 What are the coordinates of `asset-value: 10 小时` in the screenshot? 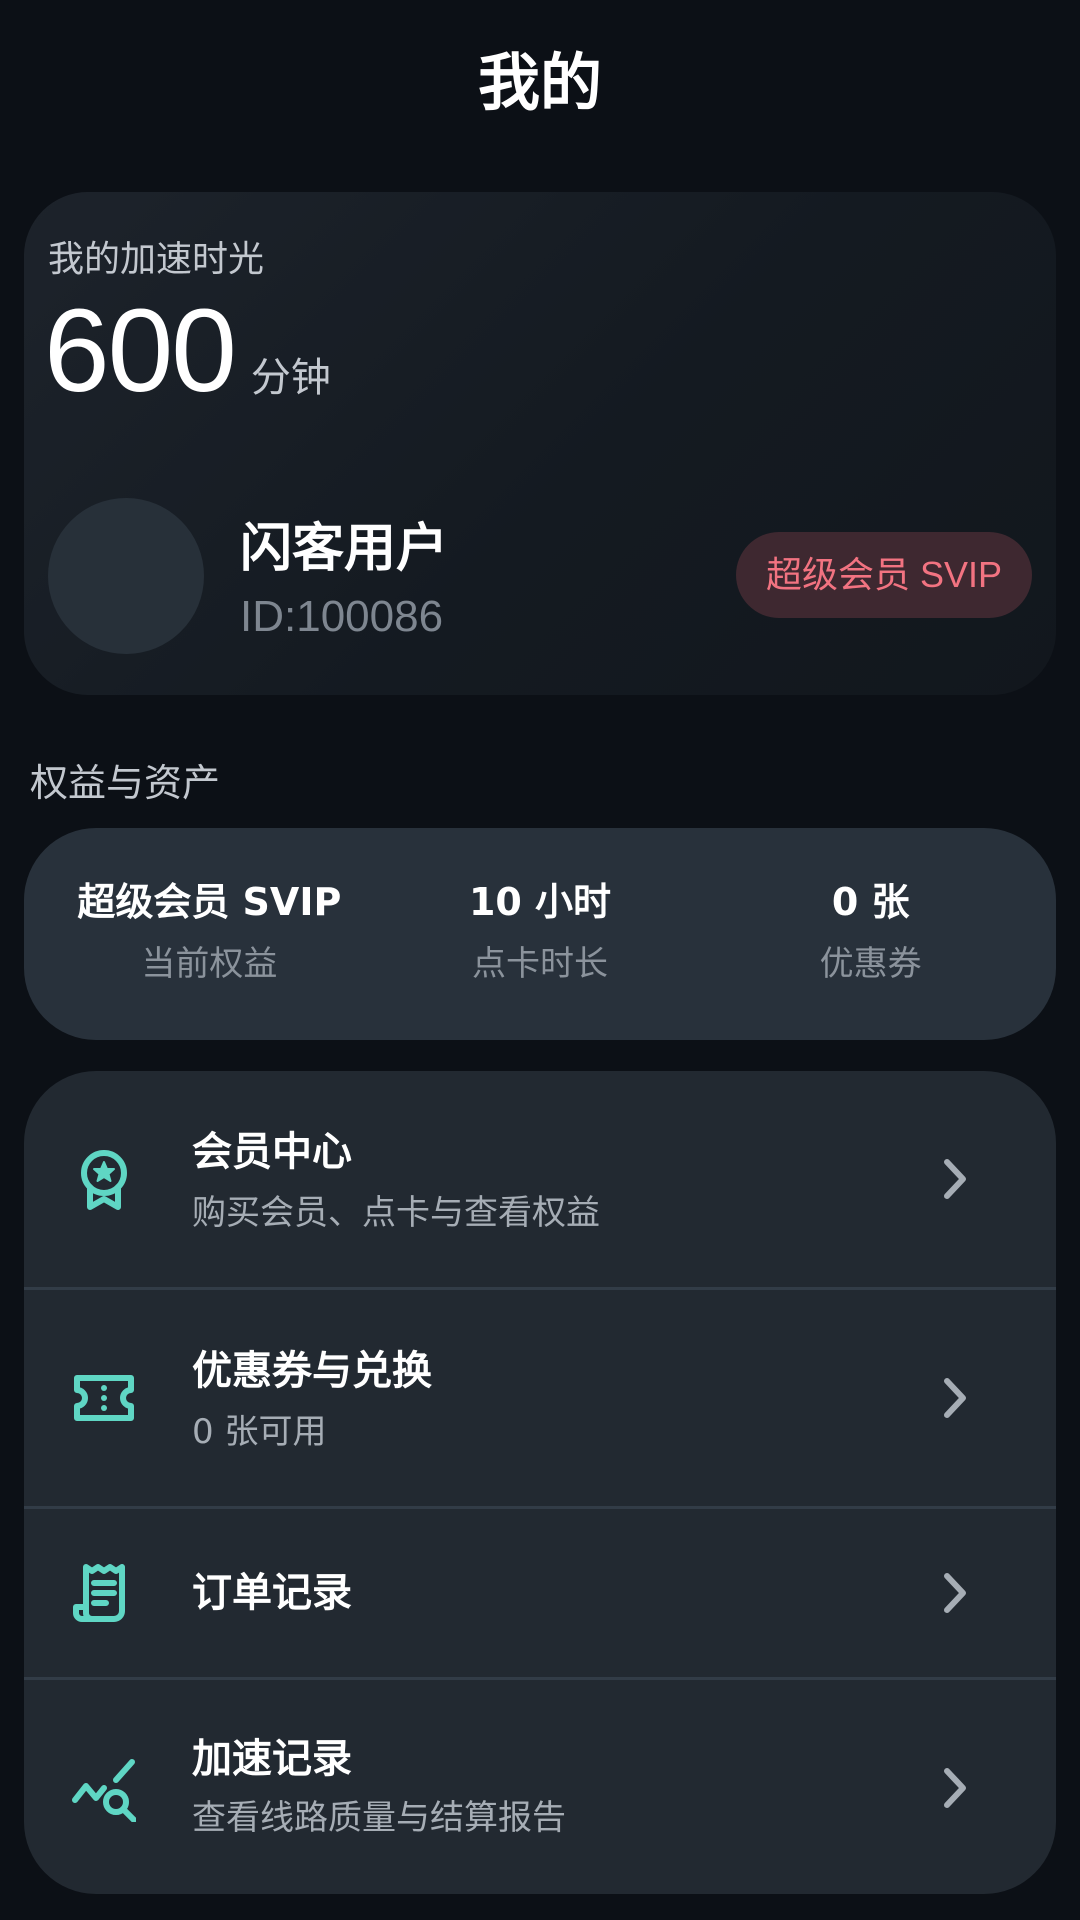 It's located at (540, 902).